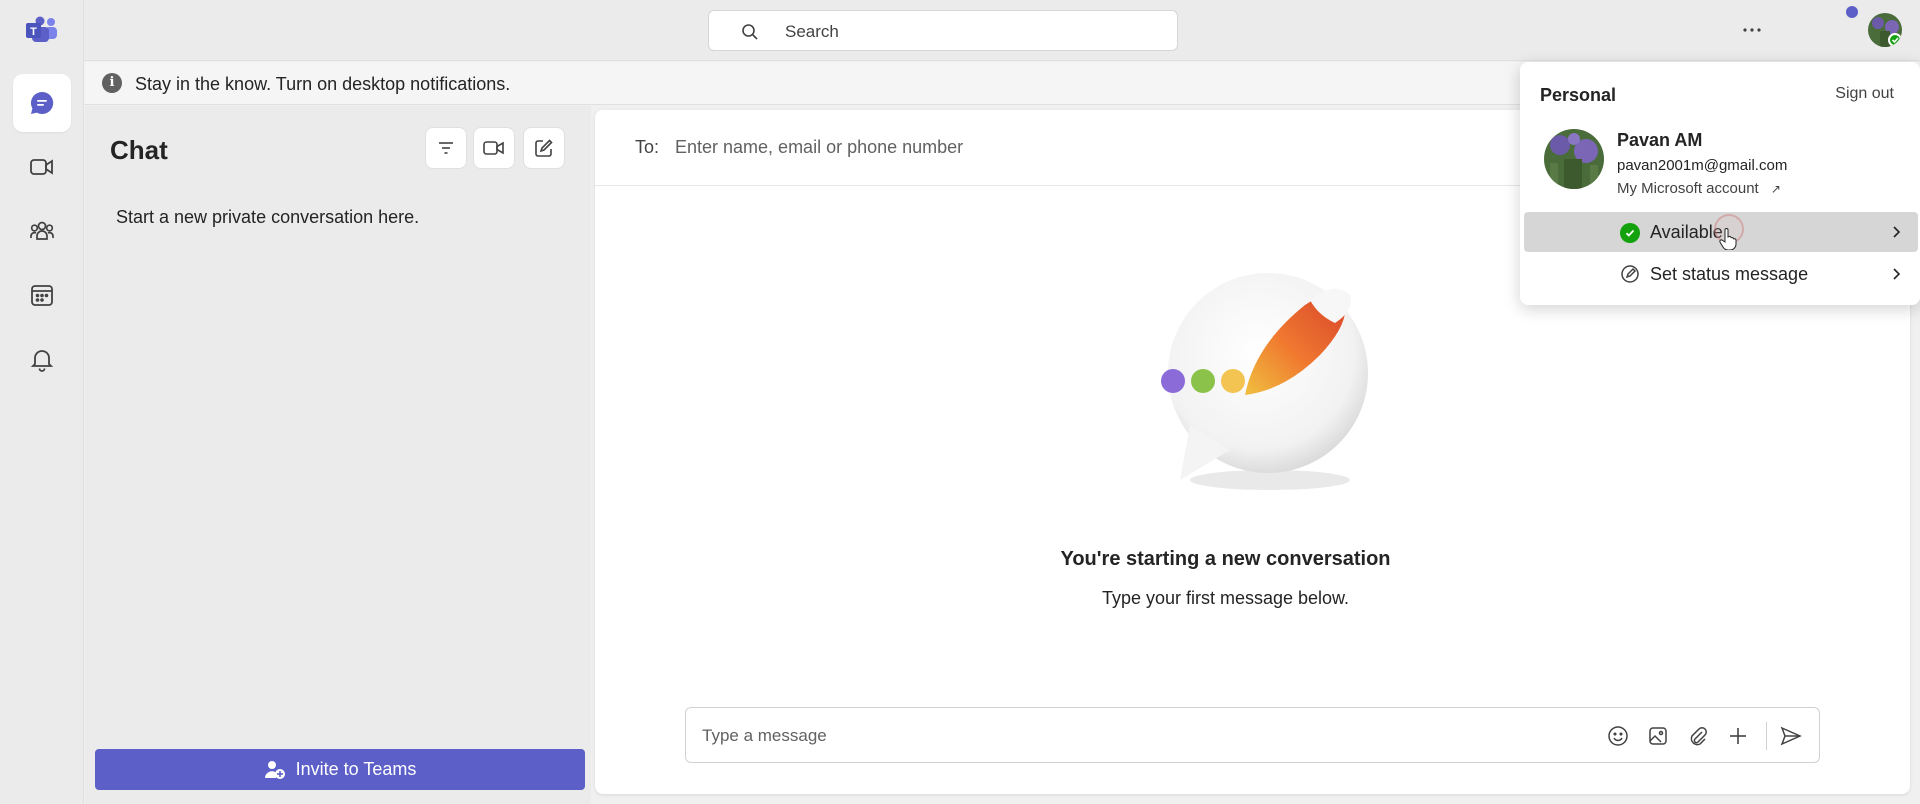 The image size is (1920, 804). What do you see at coordinates (268, 217) in the screenshot?
I see `empty-chat-hint: Start a new private conversation here.` at bounding box center [268, 217].